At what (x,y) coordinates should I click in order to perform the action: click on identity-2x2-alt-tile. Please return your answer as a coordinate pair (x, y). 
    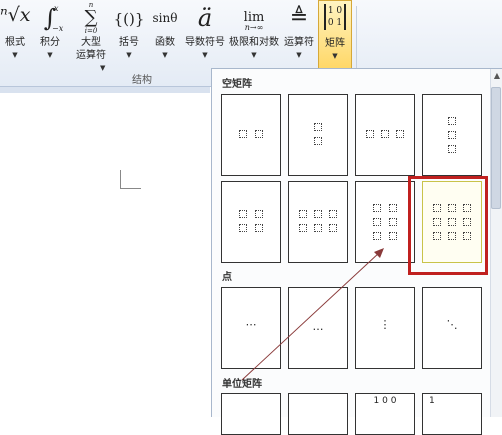
    Looking at the image, I should click on (318, 414).